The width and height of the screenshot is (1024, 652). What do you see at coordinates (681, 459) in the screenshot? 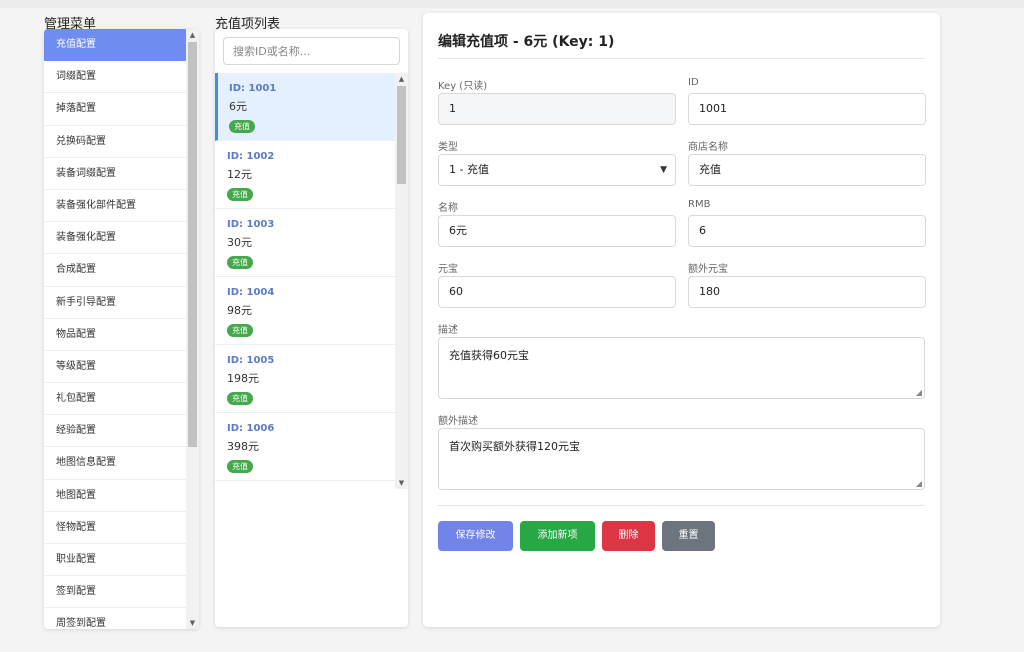
I see `extra-description-textarea: 首次购买额外获得120元宝 ◢` at bounding box center [681, 459].